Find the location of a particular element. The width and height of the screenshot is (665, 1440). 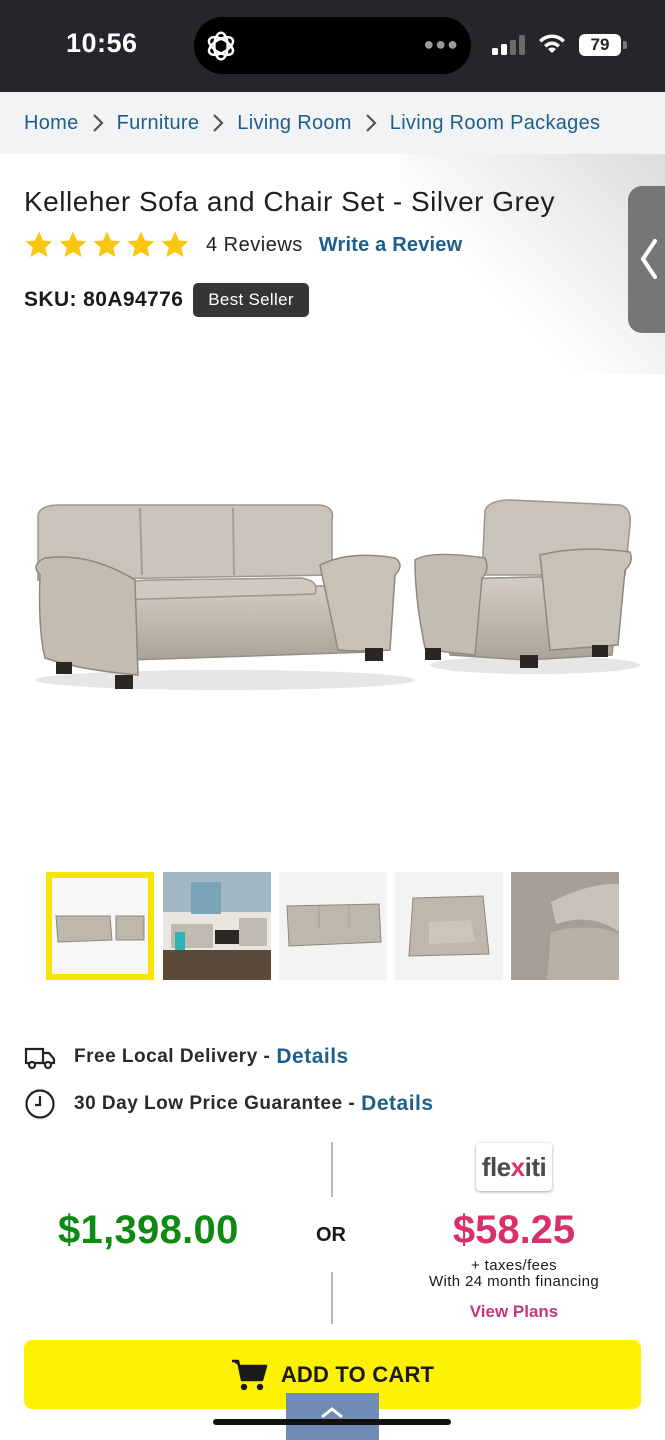

thumbnail-room-scene-image is located at coordinates (217, 926).